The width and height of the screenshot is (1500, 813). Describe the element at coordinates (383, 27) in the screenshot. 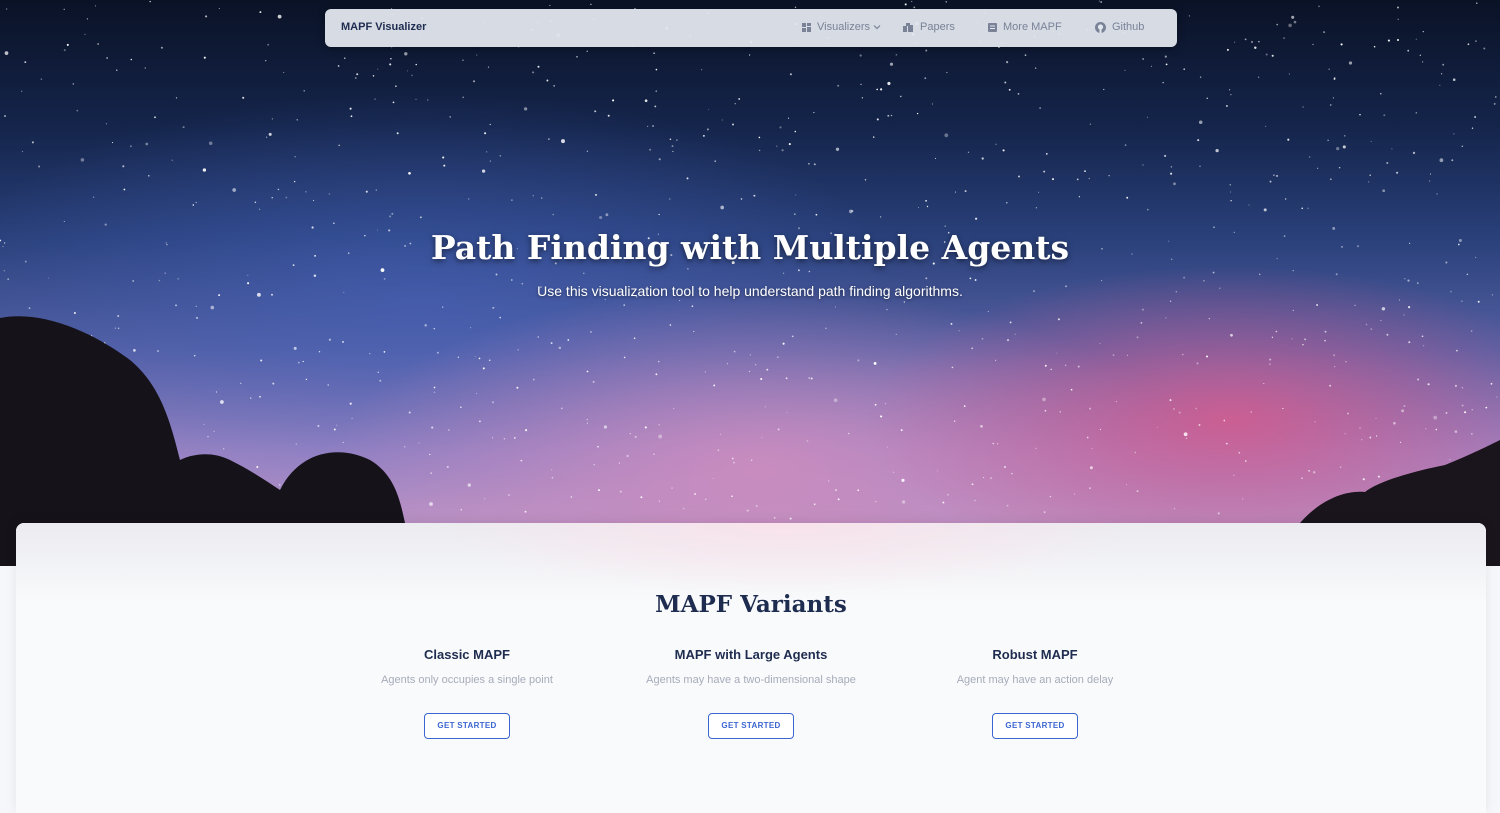

I see `brand-link: MAPF Visualizer` at that location.